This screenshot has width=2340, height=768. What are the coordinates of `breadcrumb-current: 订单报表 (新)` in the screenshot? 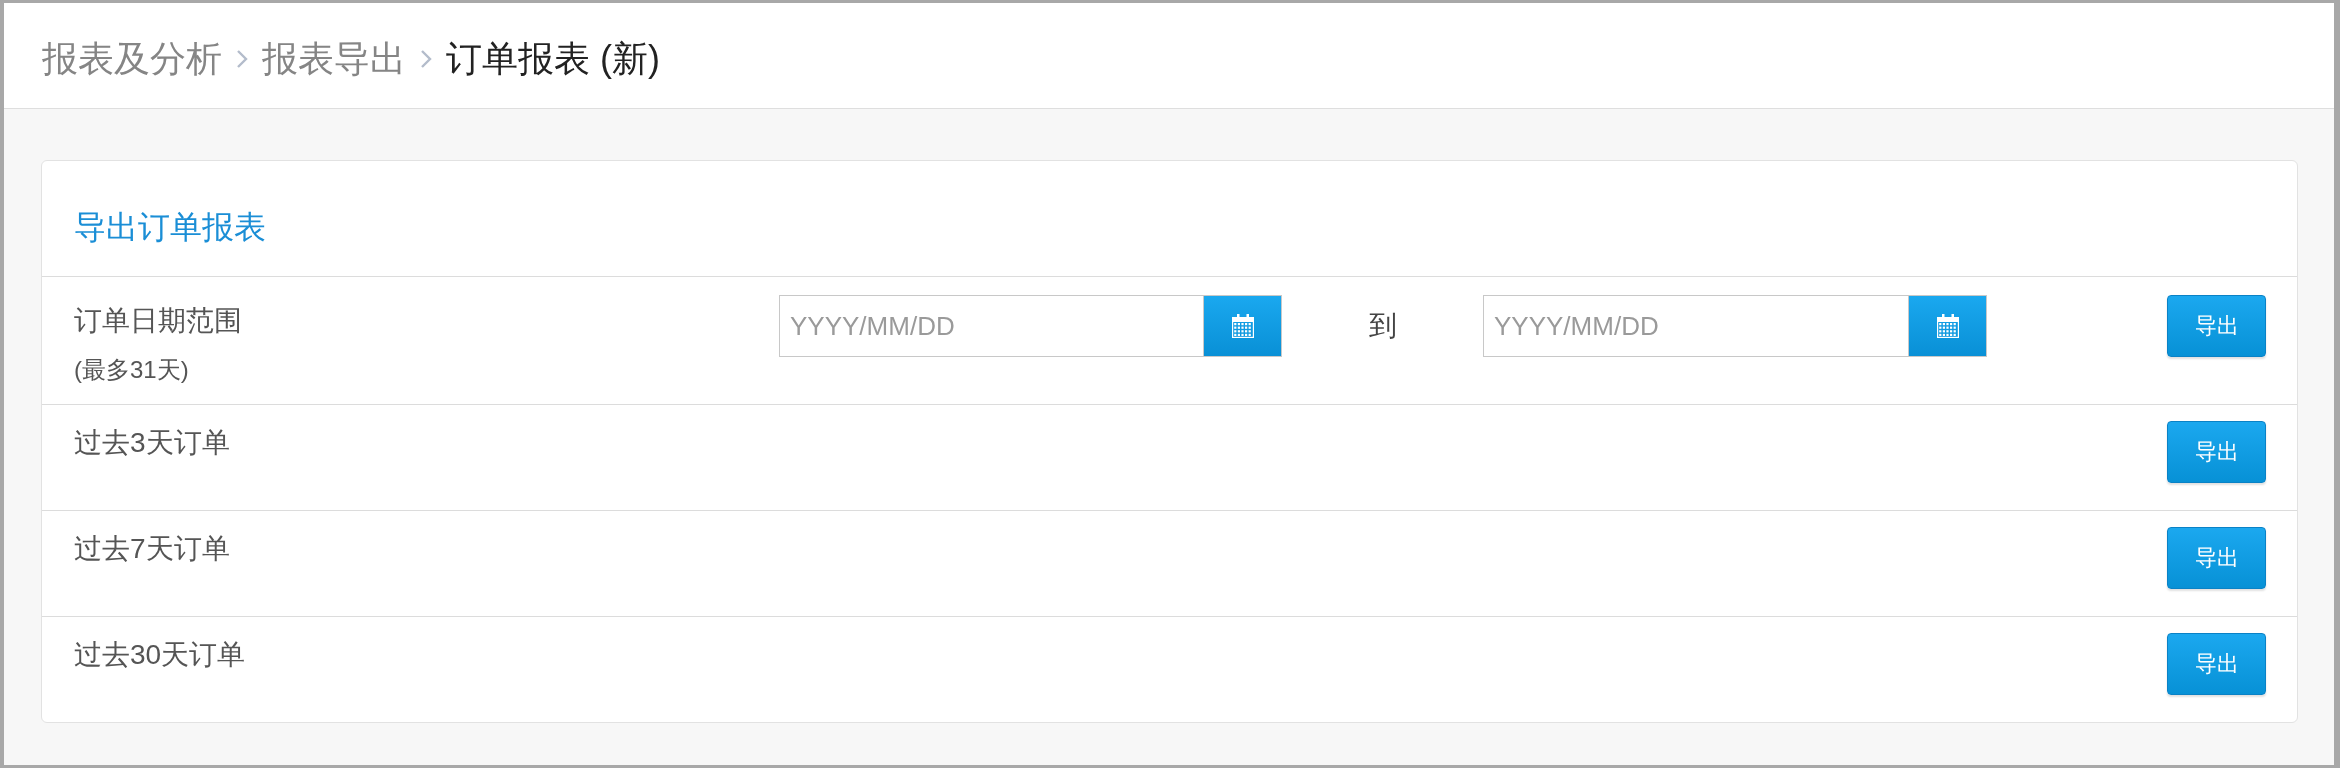 It's located at (553, 58).